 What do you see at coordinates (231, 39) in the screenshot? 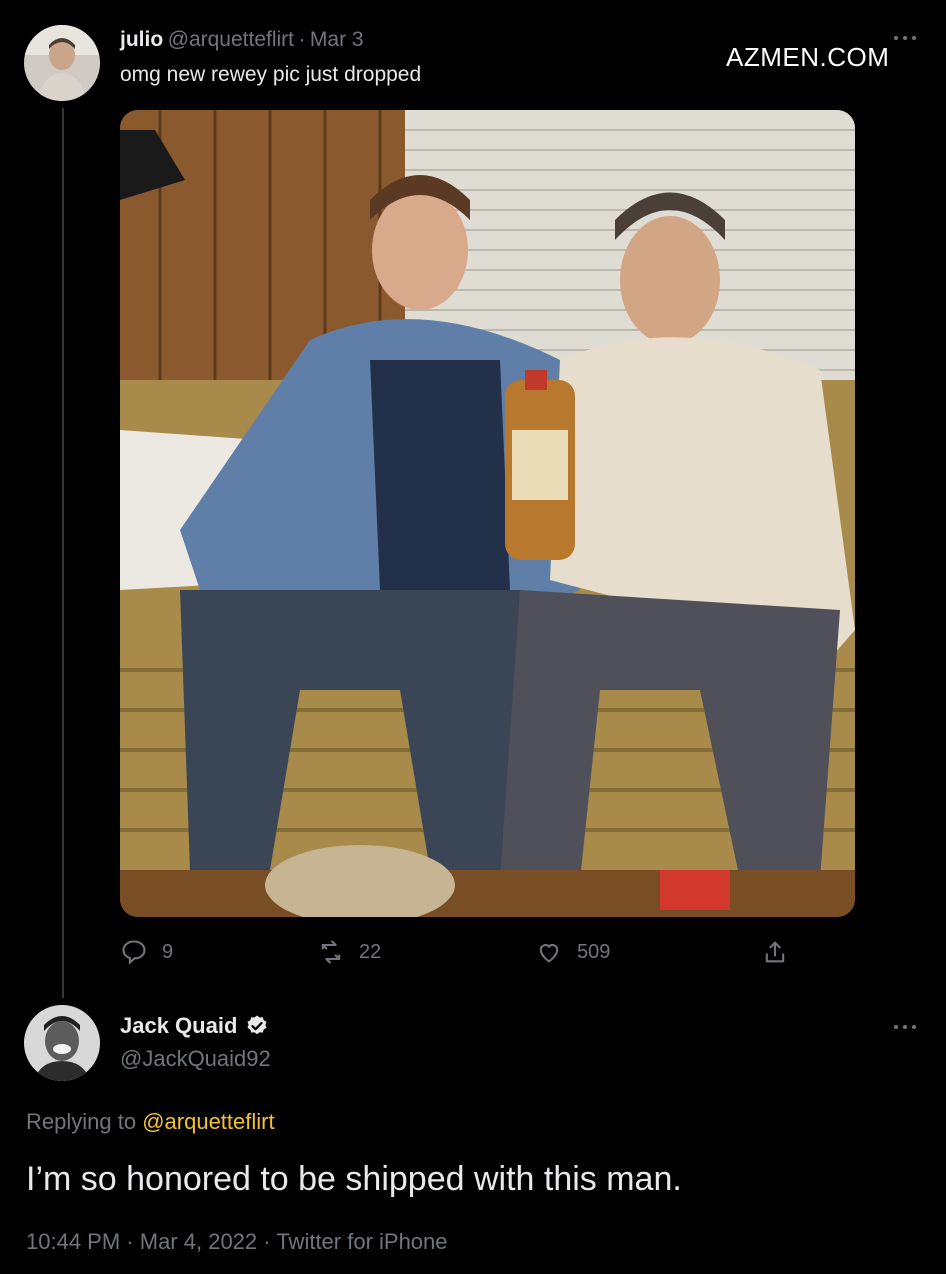
I see `author-handle: @arquetteflirt` at bounding box center [231, 39].